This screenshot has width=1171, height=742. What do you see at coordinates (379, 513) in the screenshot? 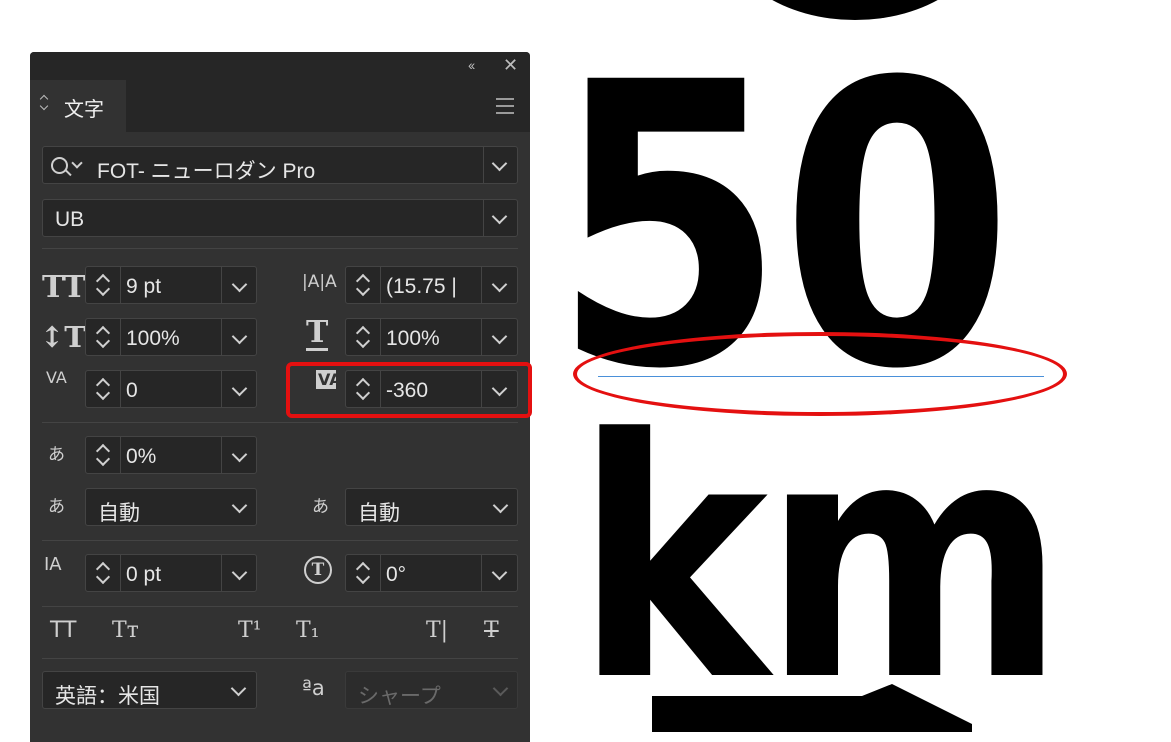
I see `aki-right-value: 自動` at bounding box center [379, 513].